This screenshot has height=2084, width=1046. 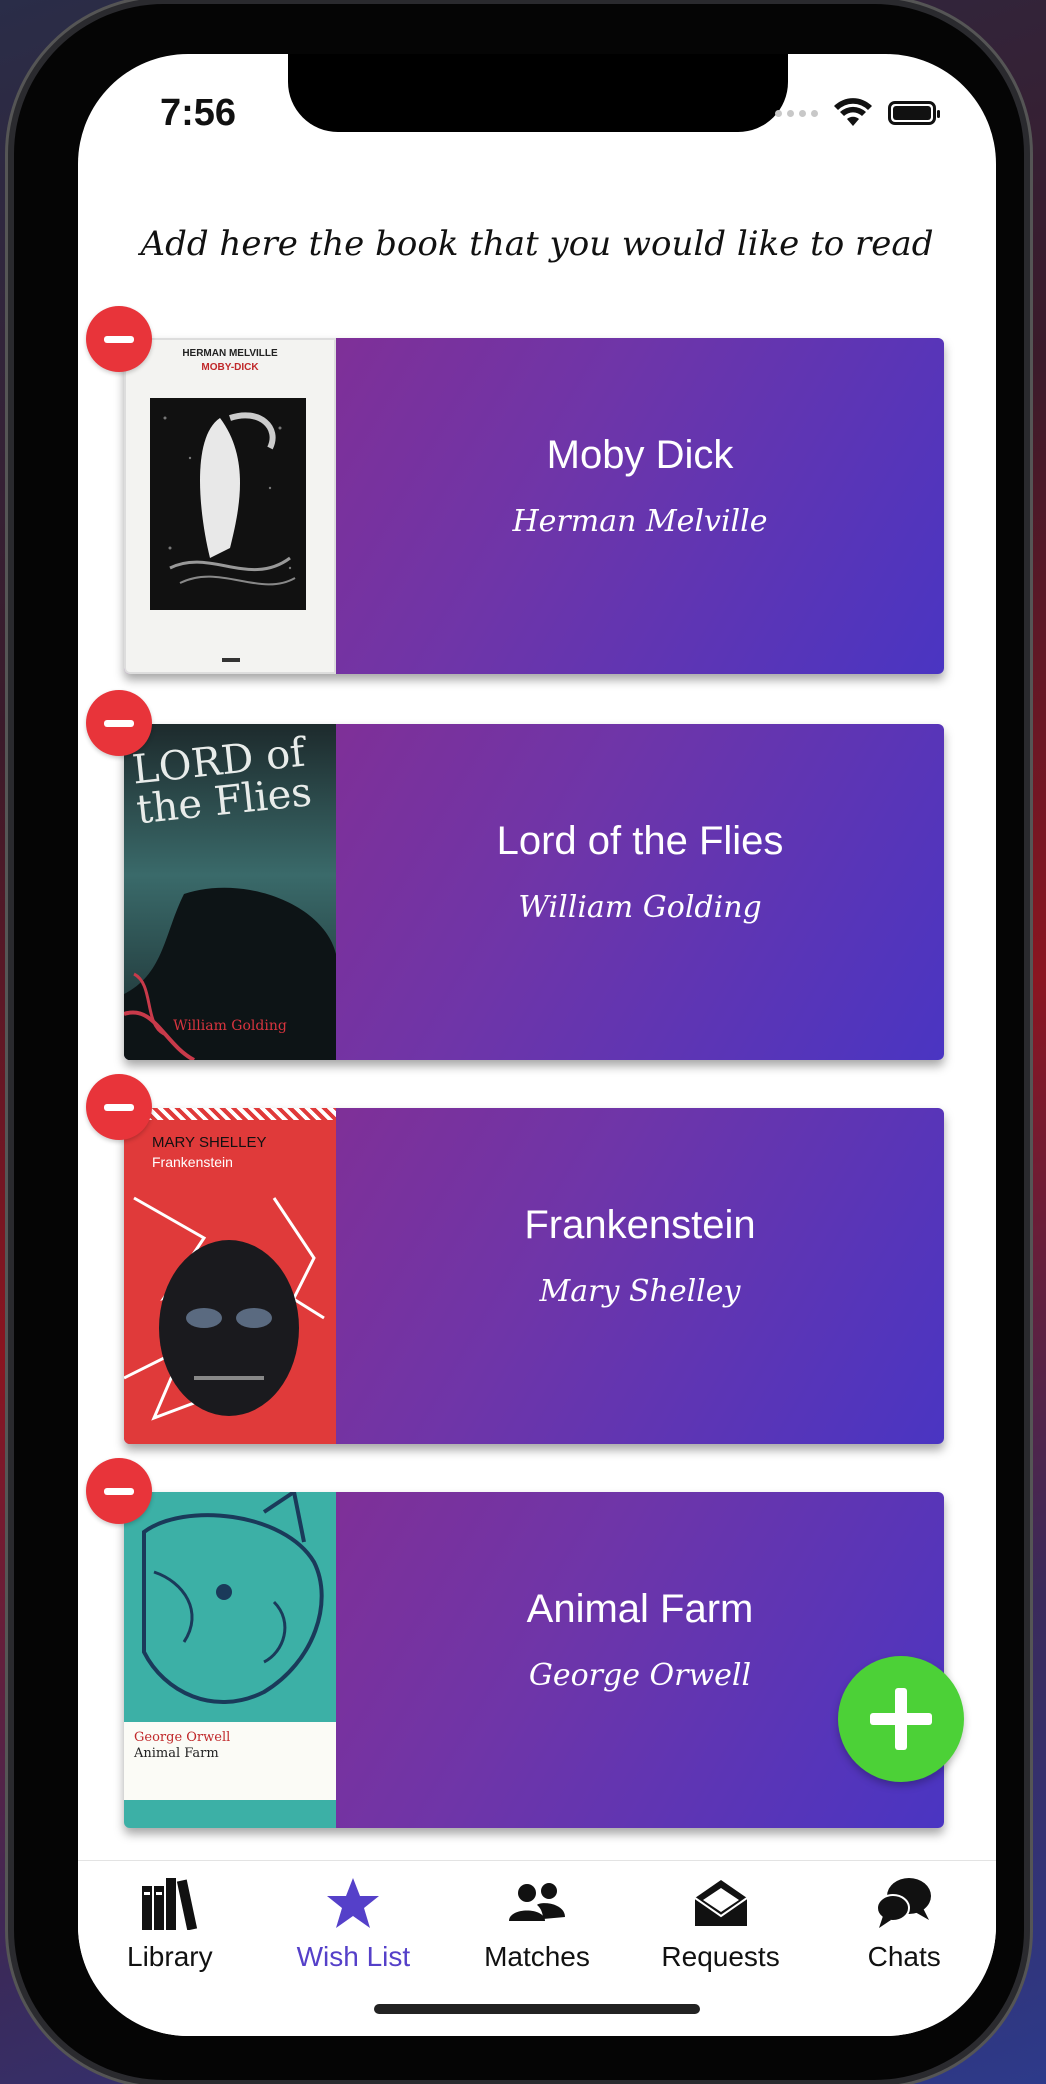 What do you see at coordinates (640, 1609) in the screenshot?
I see `book-title: Animal Farm` at bounding box center [640, 1609].